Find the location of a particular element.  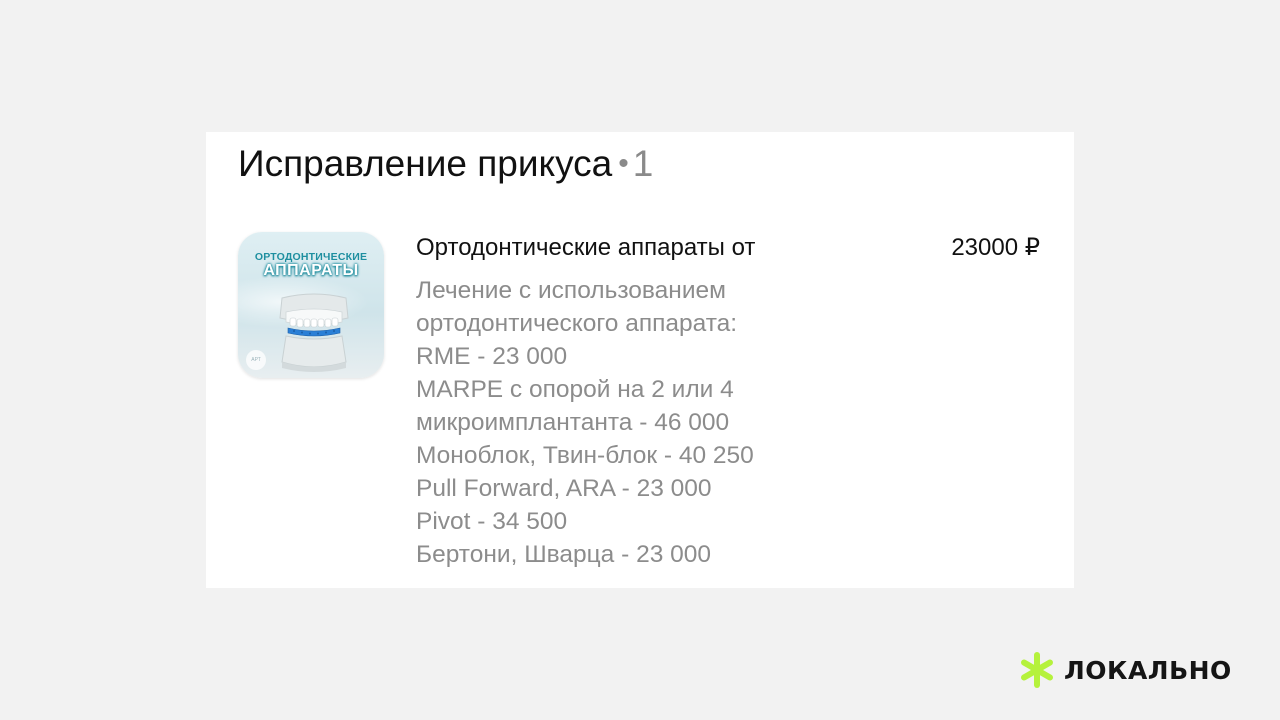

description-line: Pull Forward, ARA - 23 000 is located at coordinates (564, 488).